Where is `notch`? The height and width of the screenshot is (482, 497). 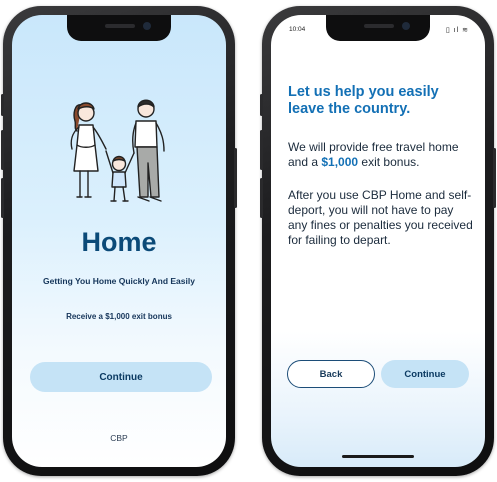 notch is located at coordinates (119, 28).